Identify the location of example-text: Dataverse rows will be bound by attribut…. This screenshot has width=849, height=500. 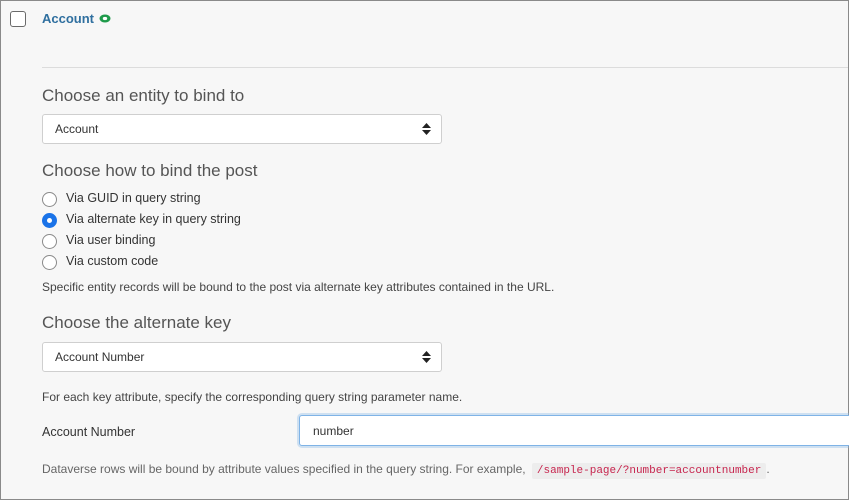
(406, 470).